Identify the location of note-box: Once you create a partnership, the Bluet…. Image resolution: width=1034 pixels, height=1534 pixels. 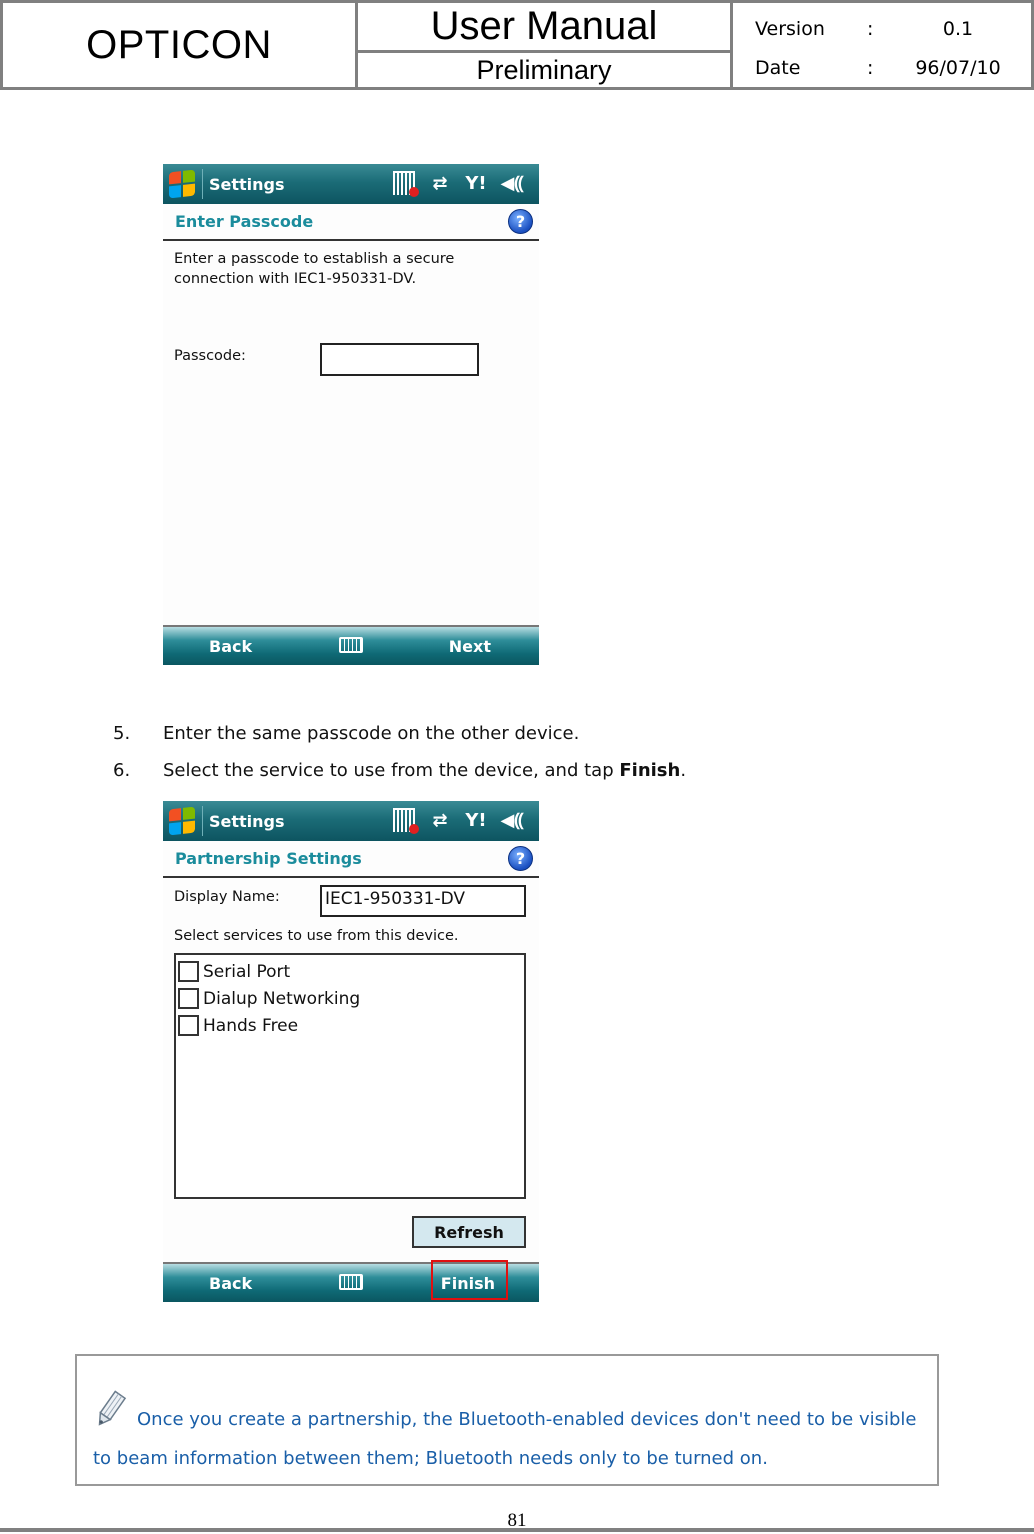
(507, 1420).